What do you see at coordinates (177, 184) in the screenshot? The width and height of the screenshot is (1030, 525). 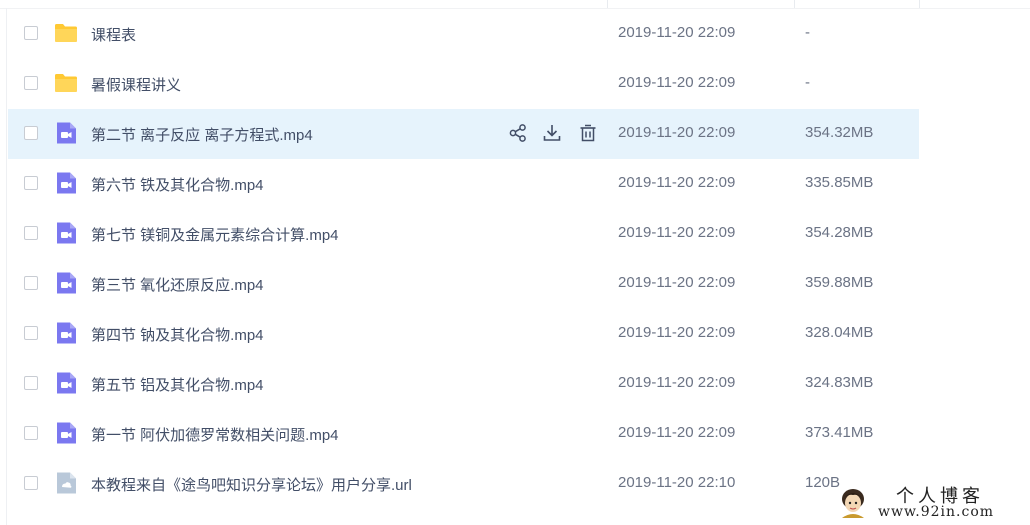 I see `file-name: 第六节 铁及其化合物.mp4` at bounding box center [177, 184].